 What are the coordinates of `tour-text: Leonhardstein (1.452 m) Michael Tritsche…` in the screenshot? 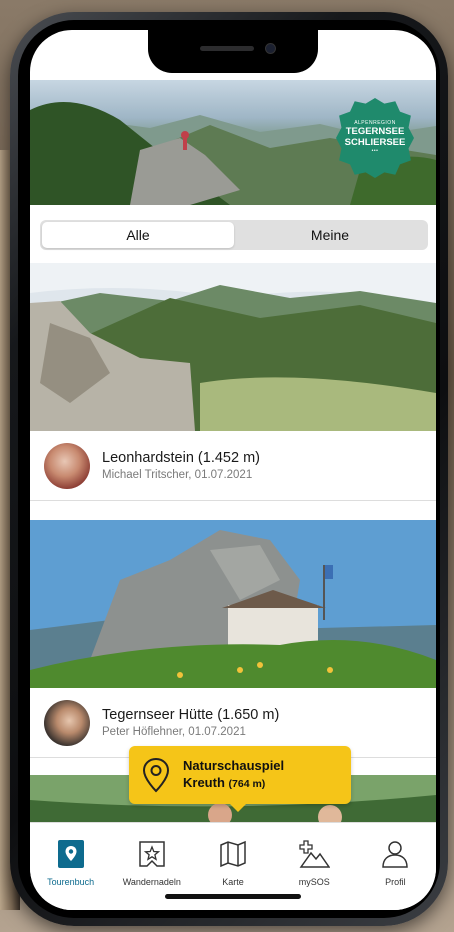 It's located at (181, 465).